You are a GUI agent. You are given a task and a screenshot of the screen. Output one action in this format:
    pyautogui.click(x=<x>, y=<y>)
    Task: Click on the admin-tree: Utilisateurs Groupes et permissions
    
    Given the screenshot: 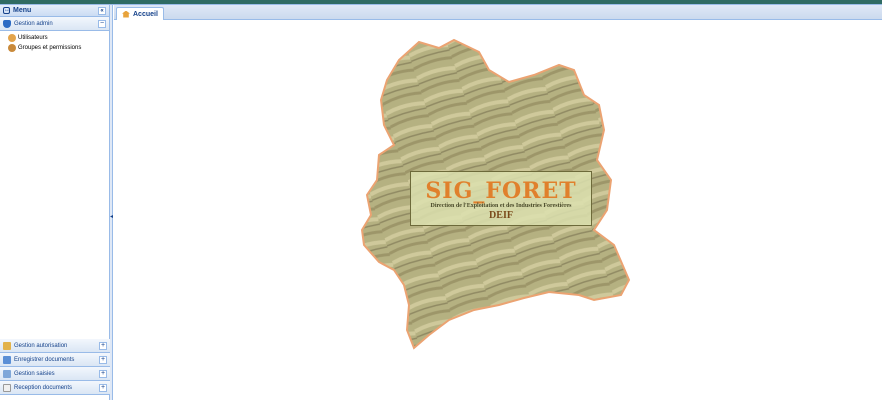 What is the action you would take?
    pyautogui.click(x=54, y=42)
    